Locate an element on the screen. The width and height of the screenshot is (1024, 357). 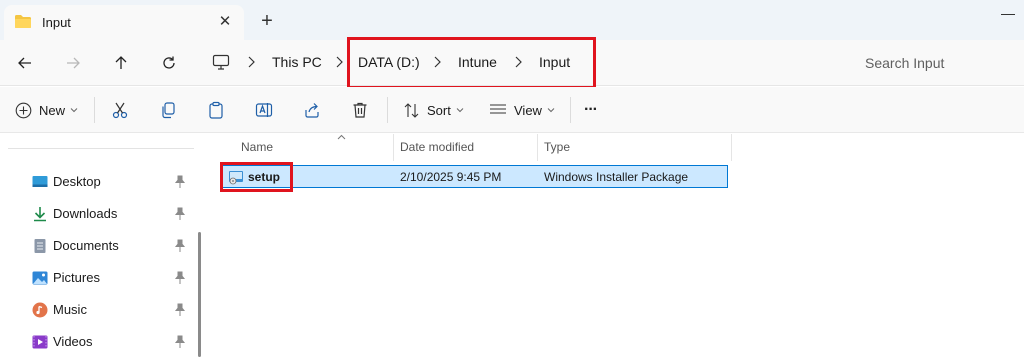
share-button is located at coordinates (312, 110).